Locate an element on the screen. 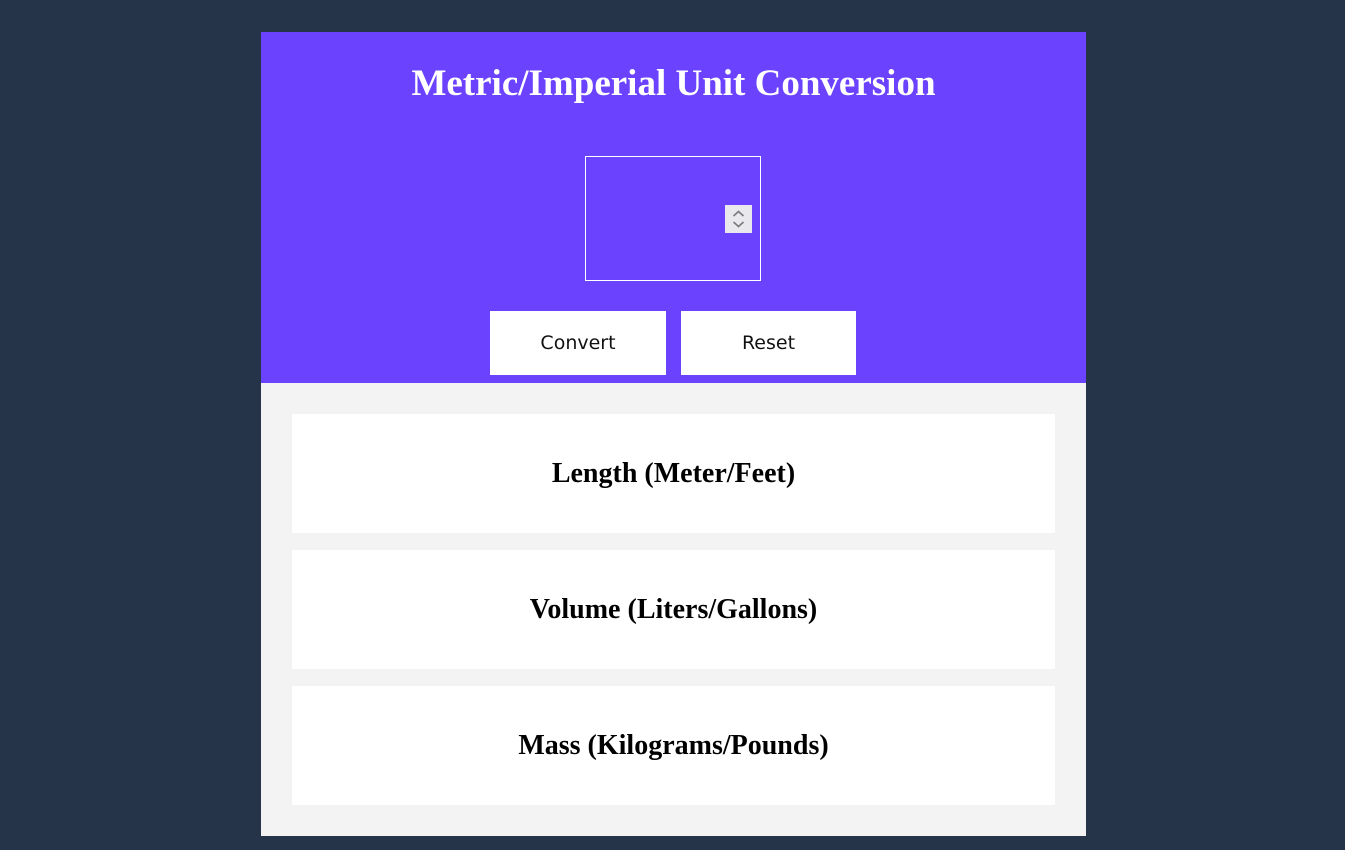  number-input is located at coordinates (673, 218).